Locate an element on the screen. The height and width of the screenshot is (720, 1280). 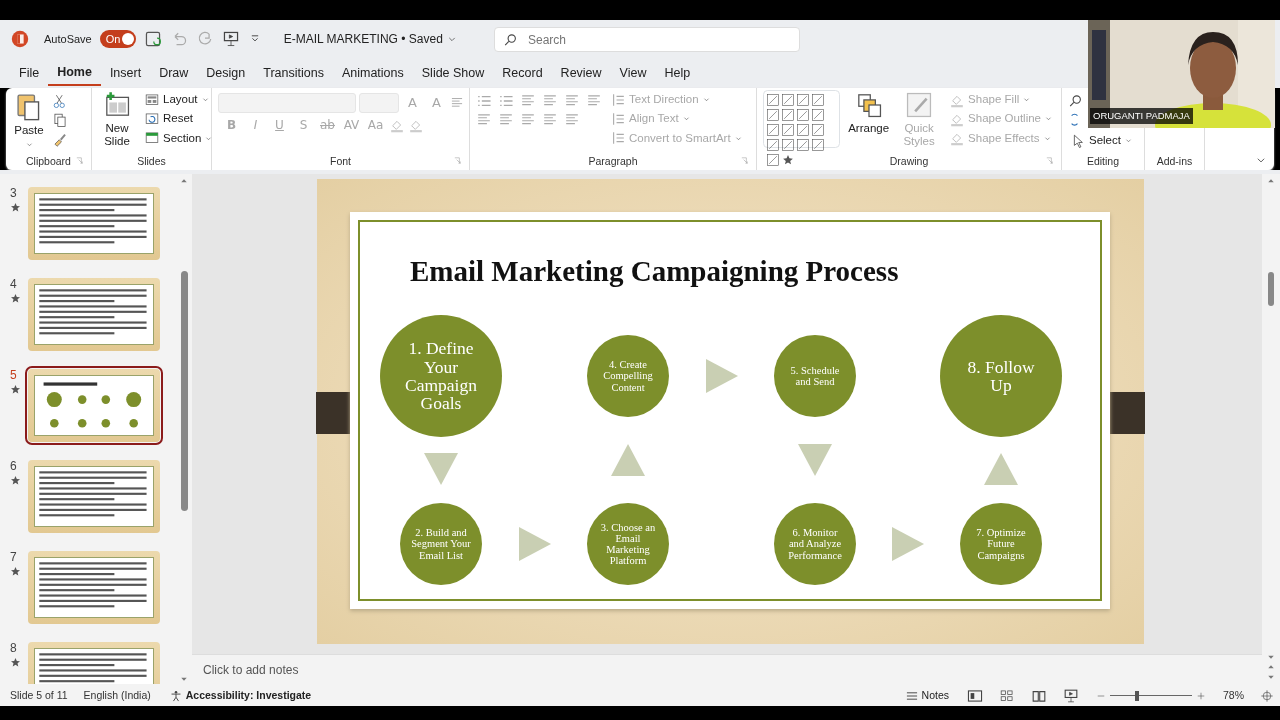
menu-tab: Review is located at coordinates (581, 73).